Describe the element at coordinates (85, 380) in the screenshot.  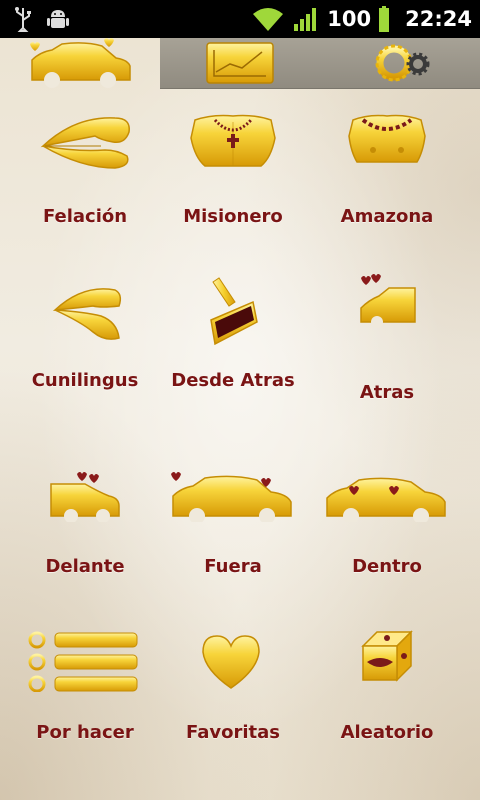
I see `menu-item-label: Cunilingus` at that location.